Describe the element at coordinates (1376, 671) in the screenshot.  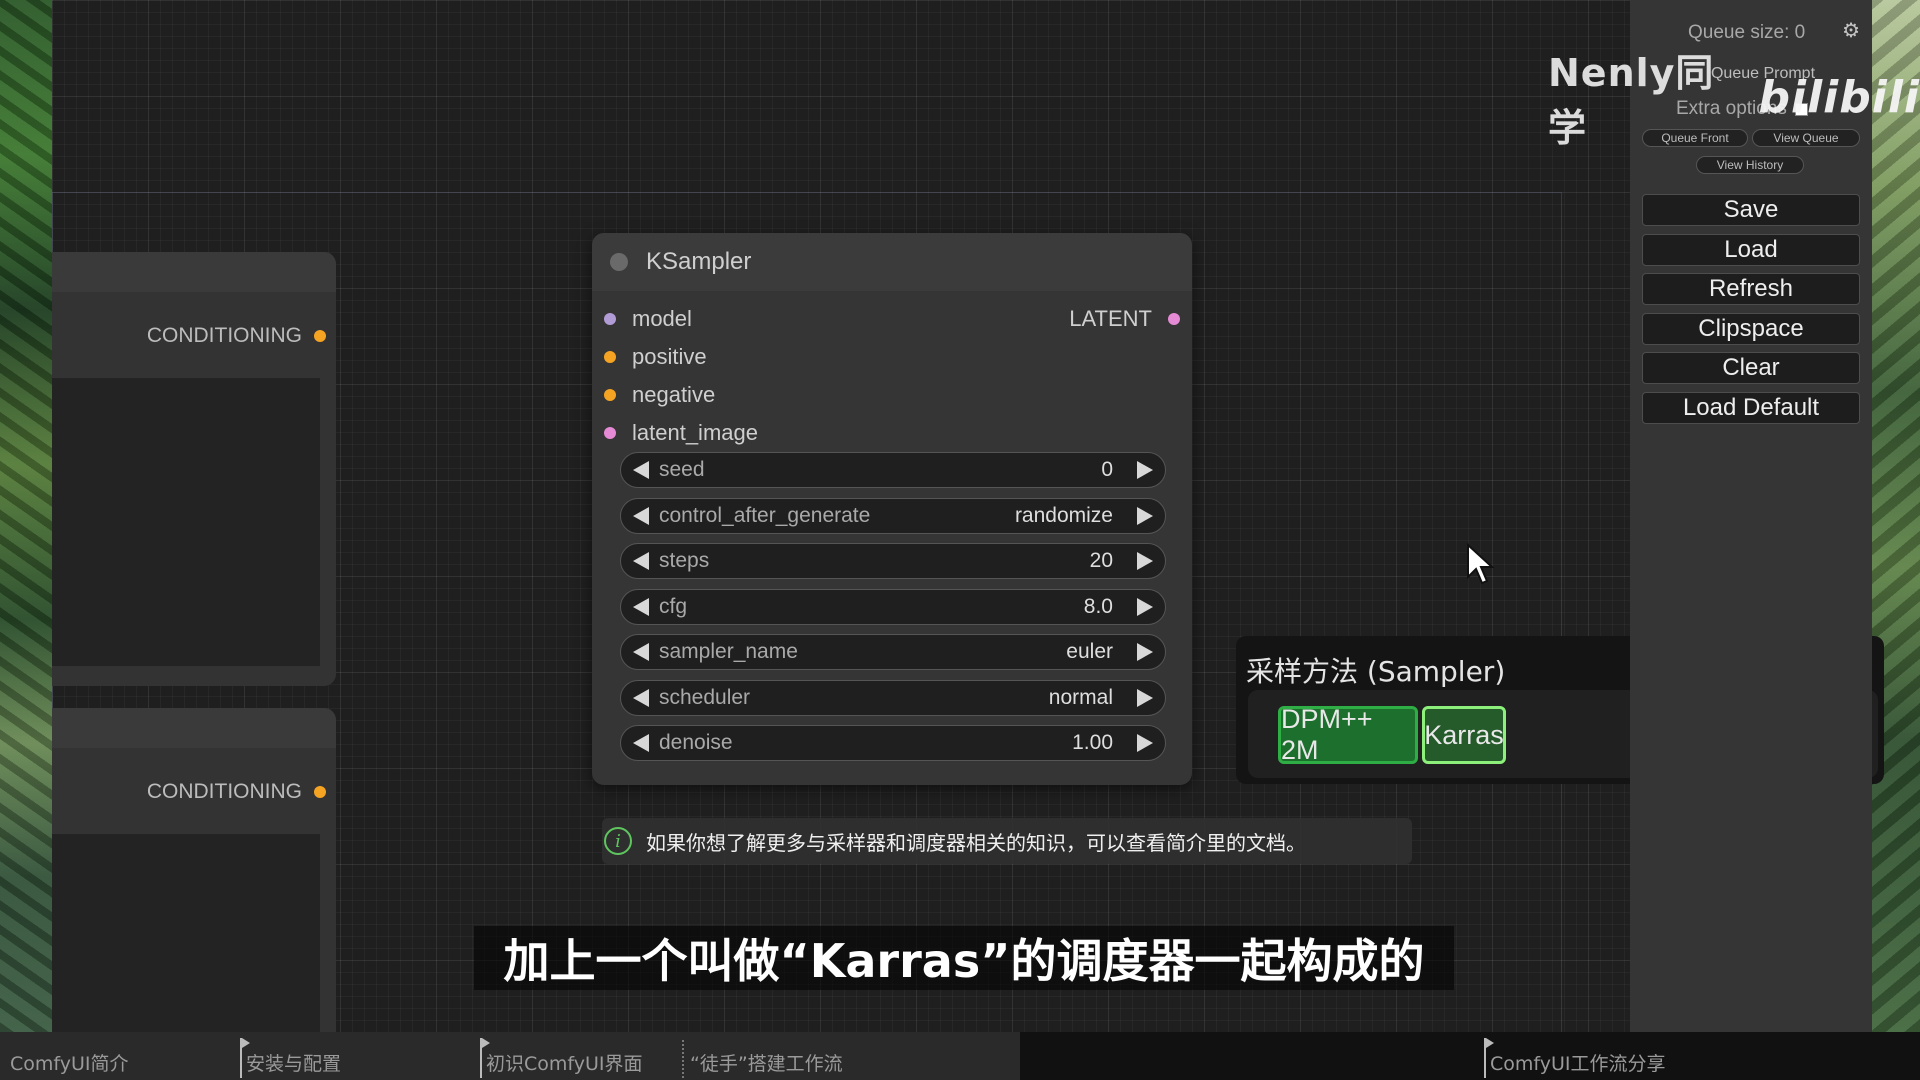
I see `sampler-overlay-title: 采样方法 (Sampler)` at that location.